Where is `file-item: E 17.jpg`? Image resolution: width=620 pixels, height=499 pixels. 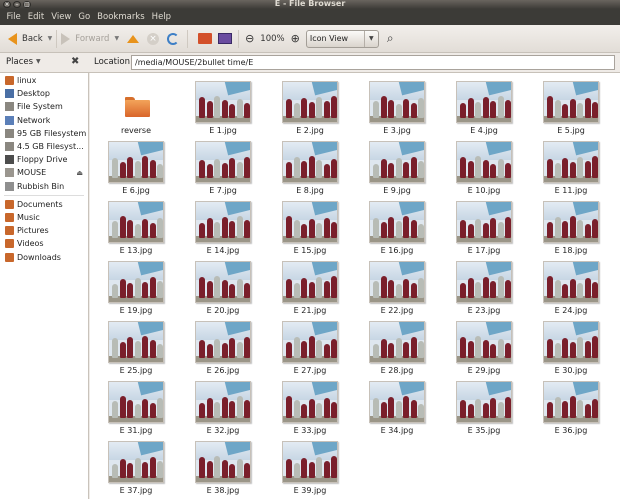
file-item: E 17.jpg is located at coordinates (484, 225).